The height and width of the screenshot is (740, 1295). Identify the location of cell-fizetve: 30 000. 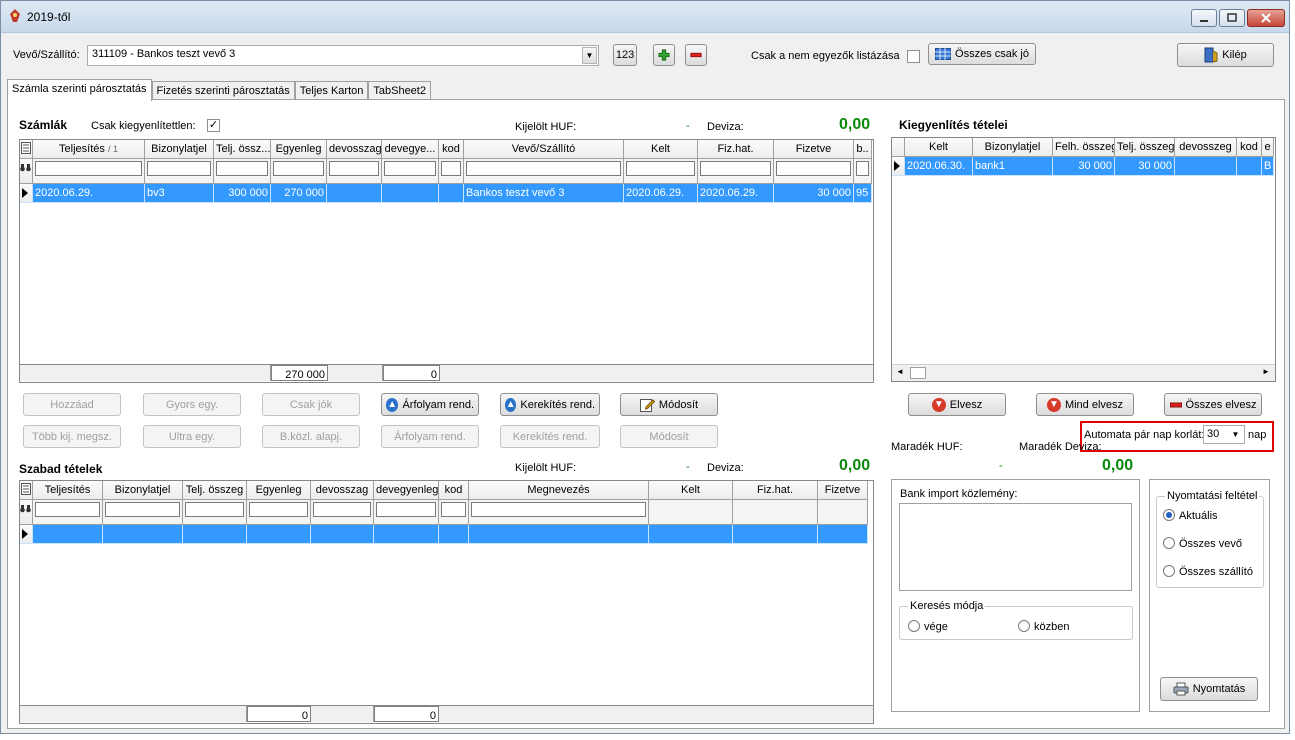
(814, 193).